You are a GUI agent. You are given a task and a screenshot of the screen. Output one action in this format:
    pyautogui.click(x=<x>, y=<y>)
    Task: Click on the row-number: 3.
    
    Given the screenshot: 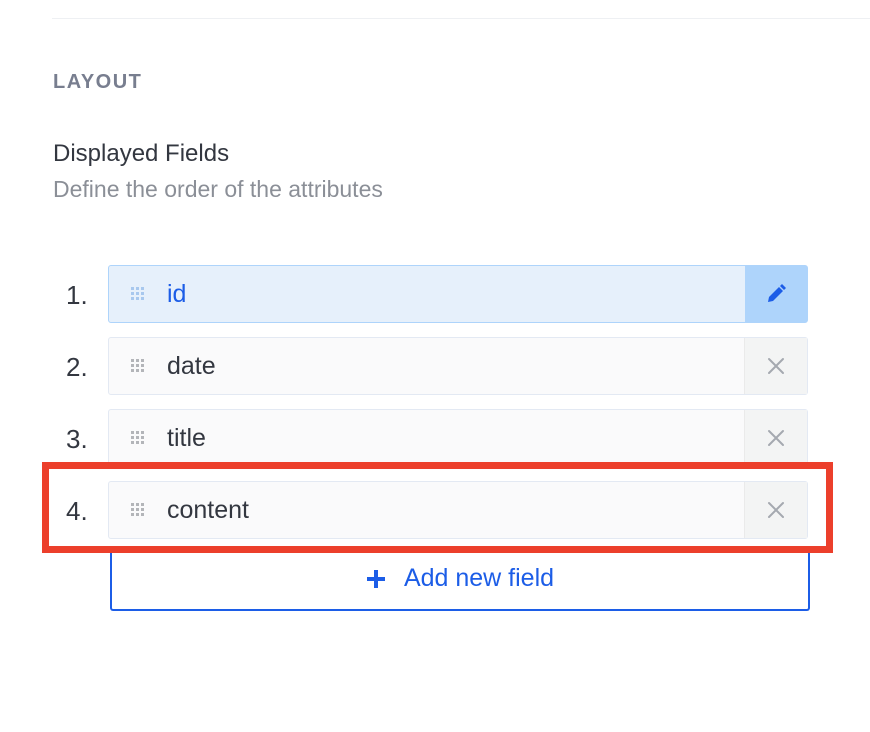 What is the action you would take?
    pyautogui.click(x=77, y=439)
    